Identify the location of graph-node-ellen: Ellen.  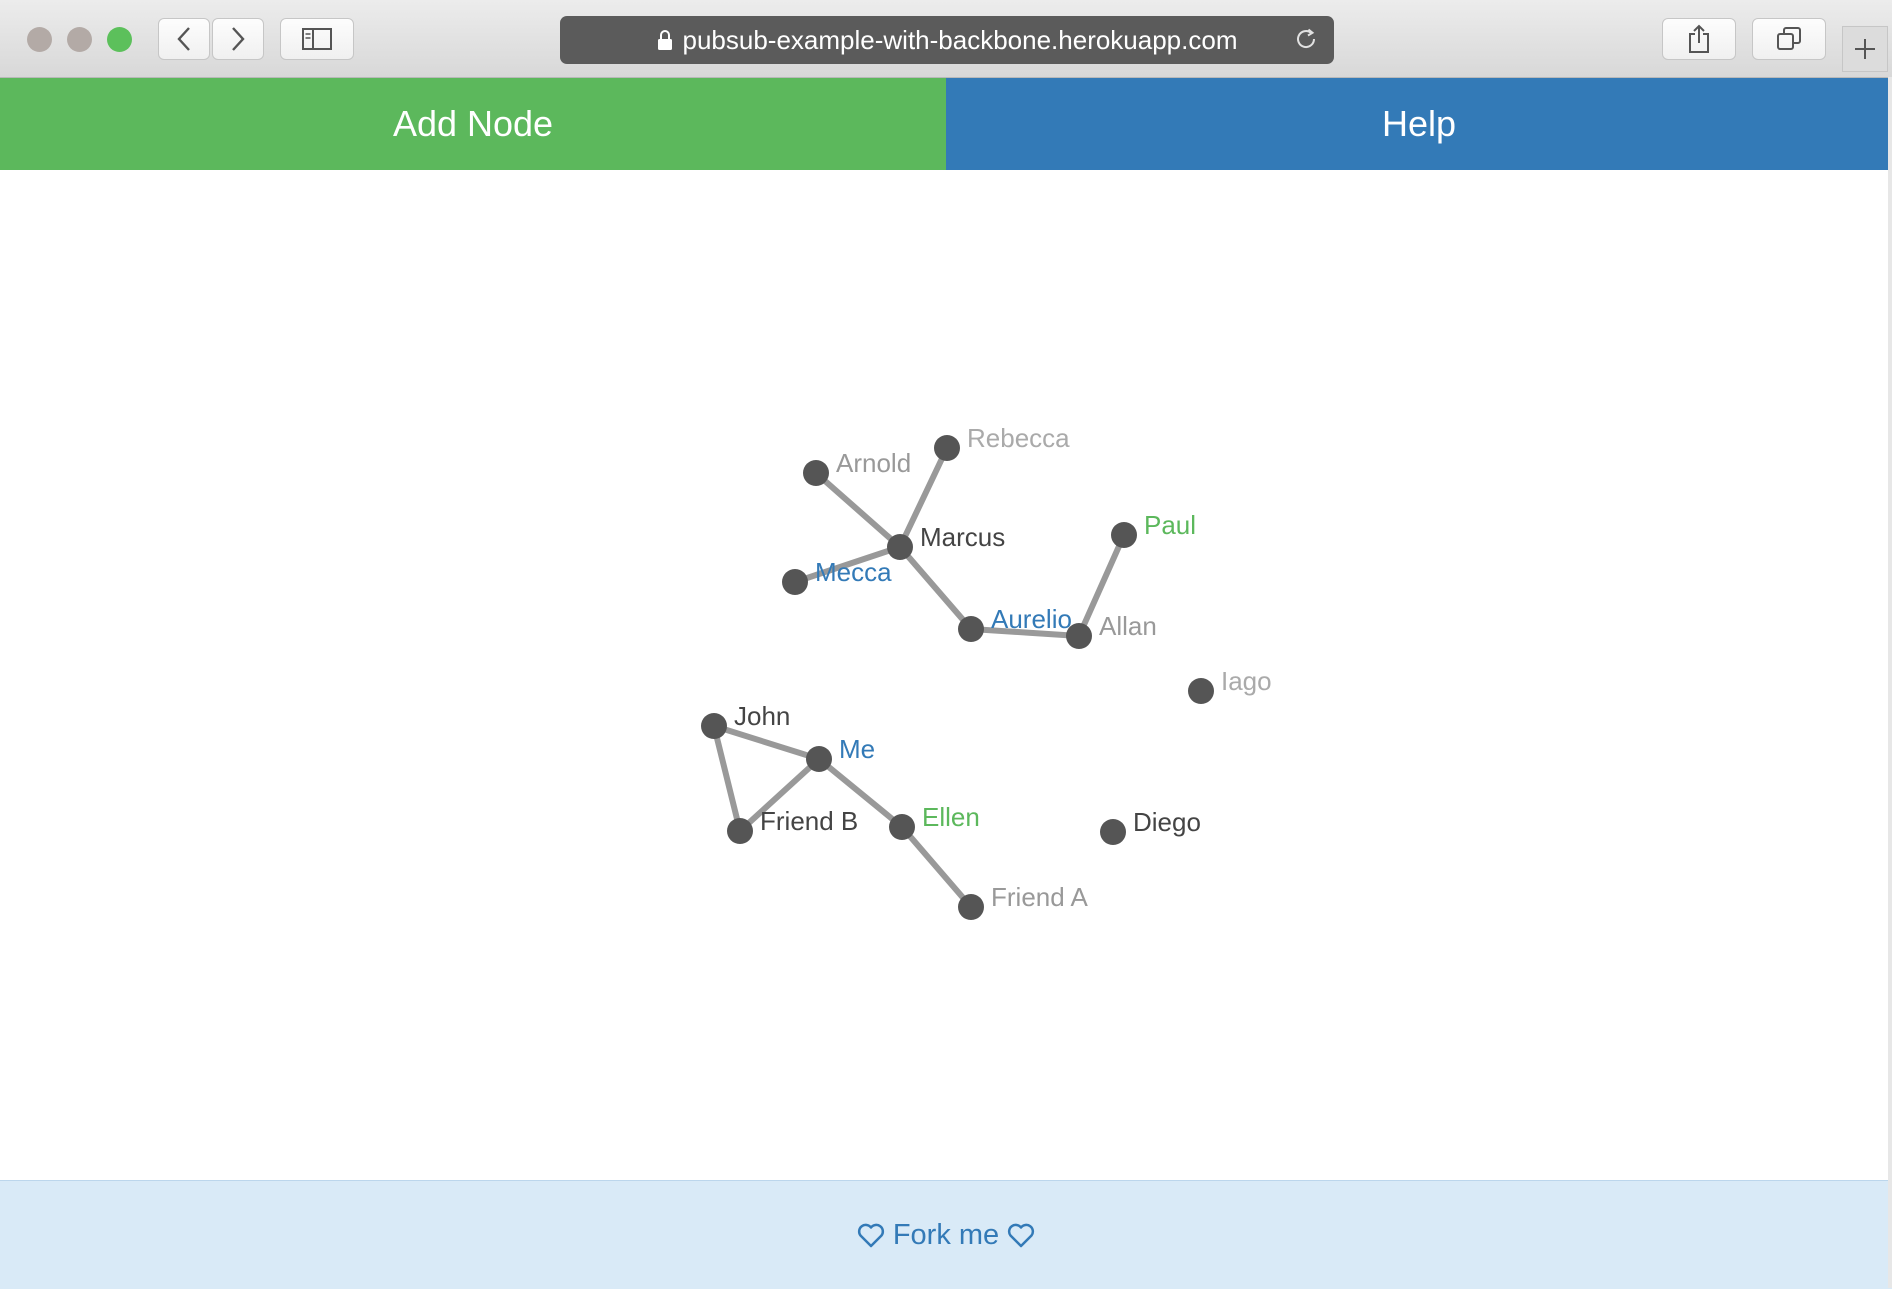
(934, 821).